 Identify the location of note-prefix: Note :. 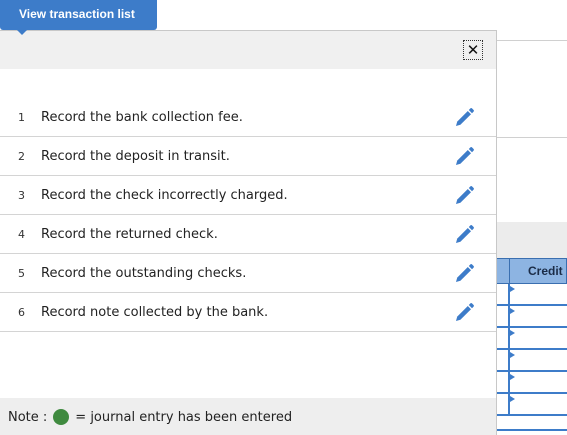
(28, 417).